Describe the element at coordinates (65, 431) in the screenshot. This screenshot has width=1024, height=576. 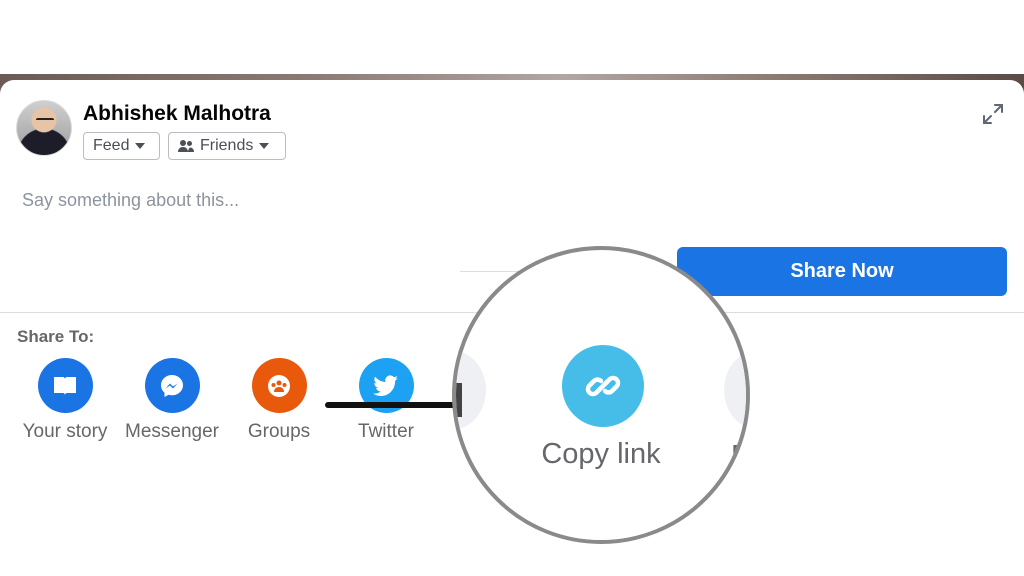
I see `share-target-label: Your story` at that location.